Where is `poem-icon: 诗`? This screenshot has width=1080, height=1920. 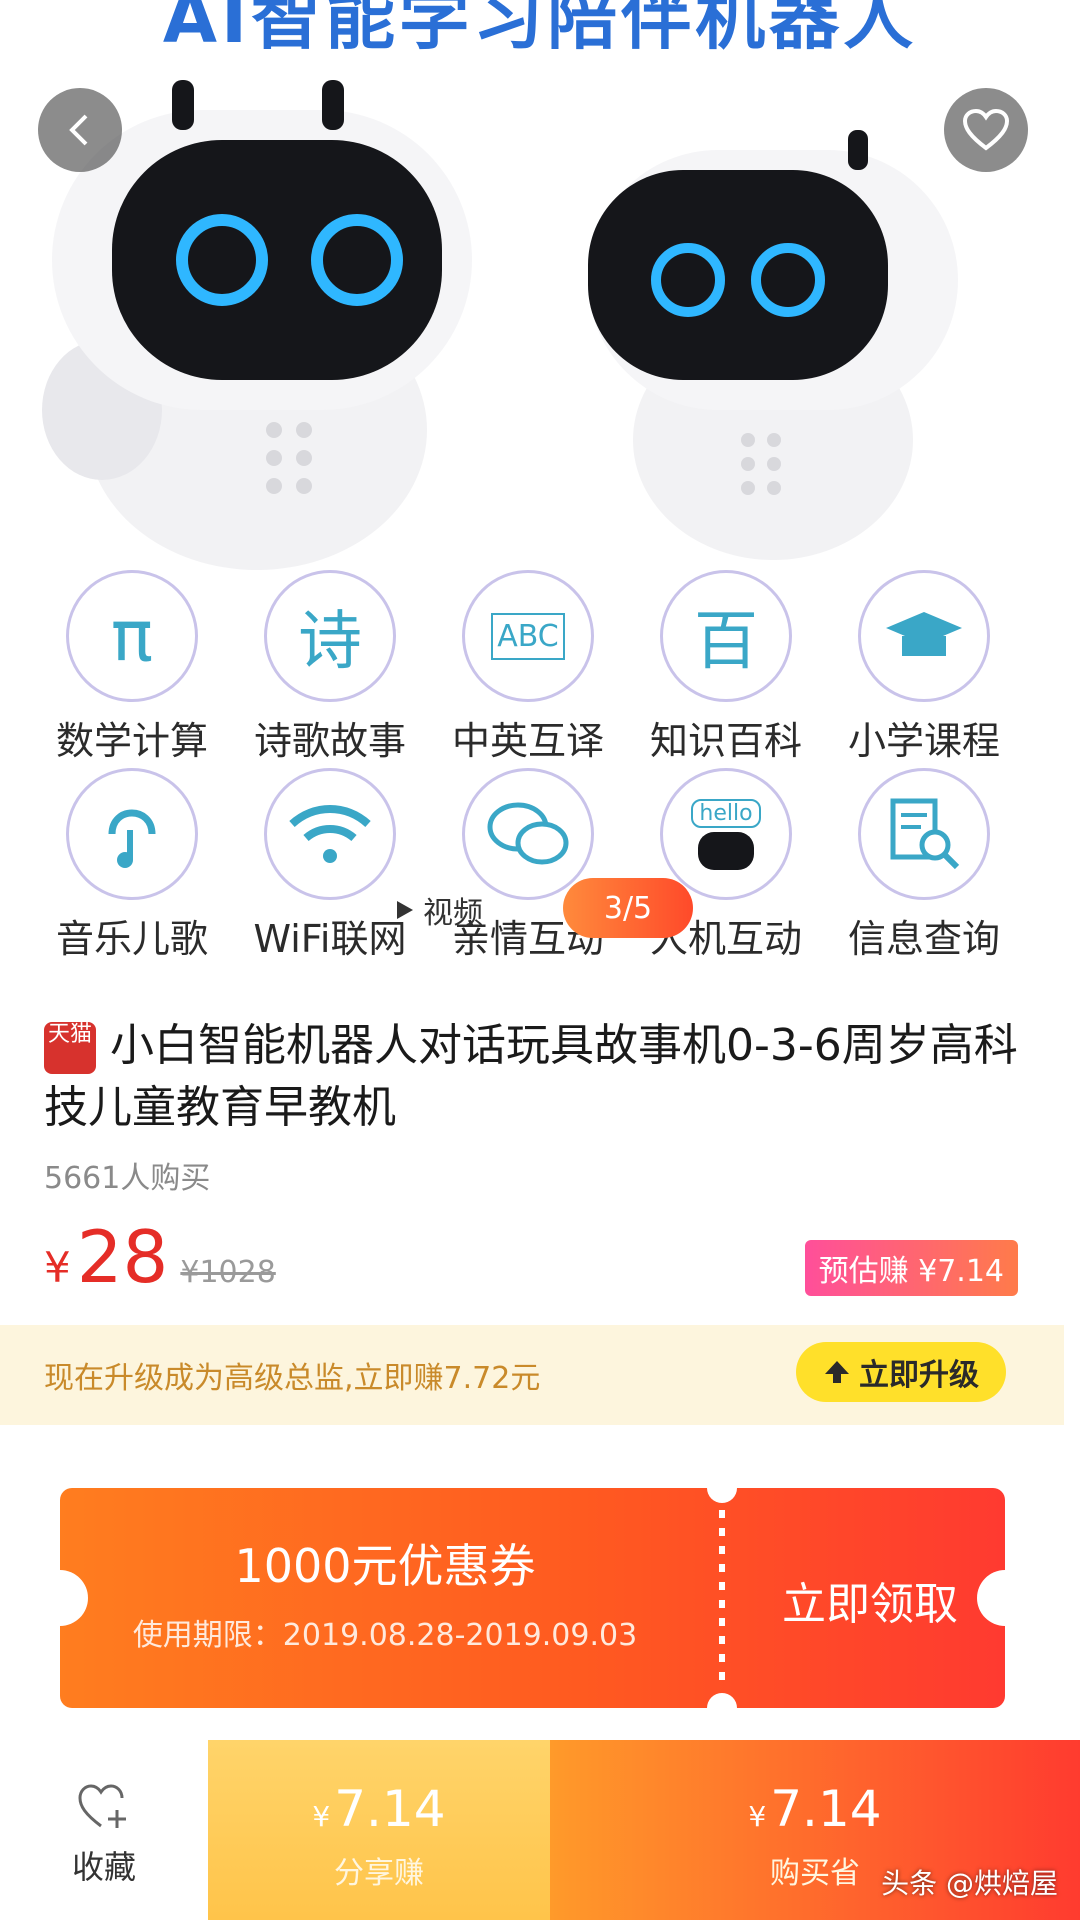 poem-icon: 诗 is located at coordinates (330, 642).